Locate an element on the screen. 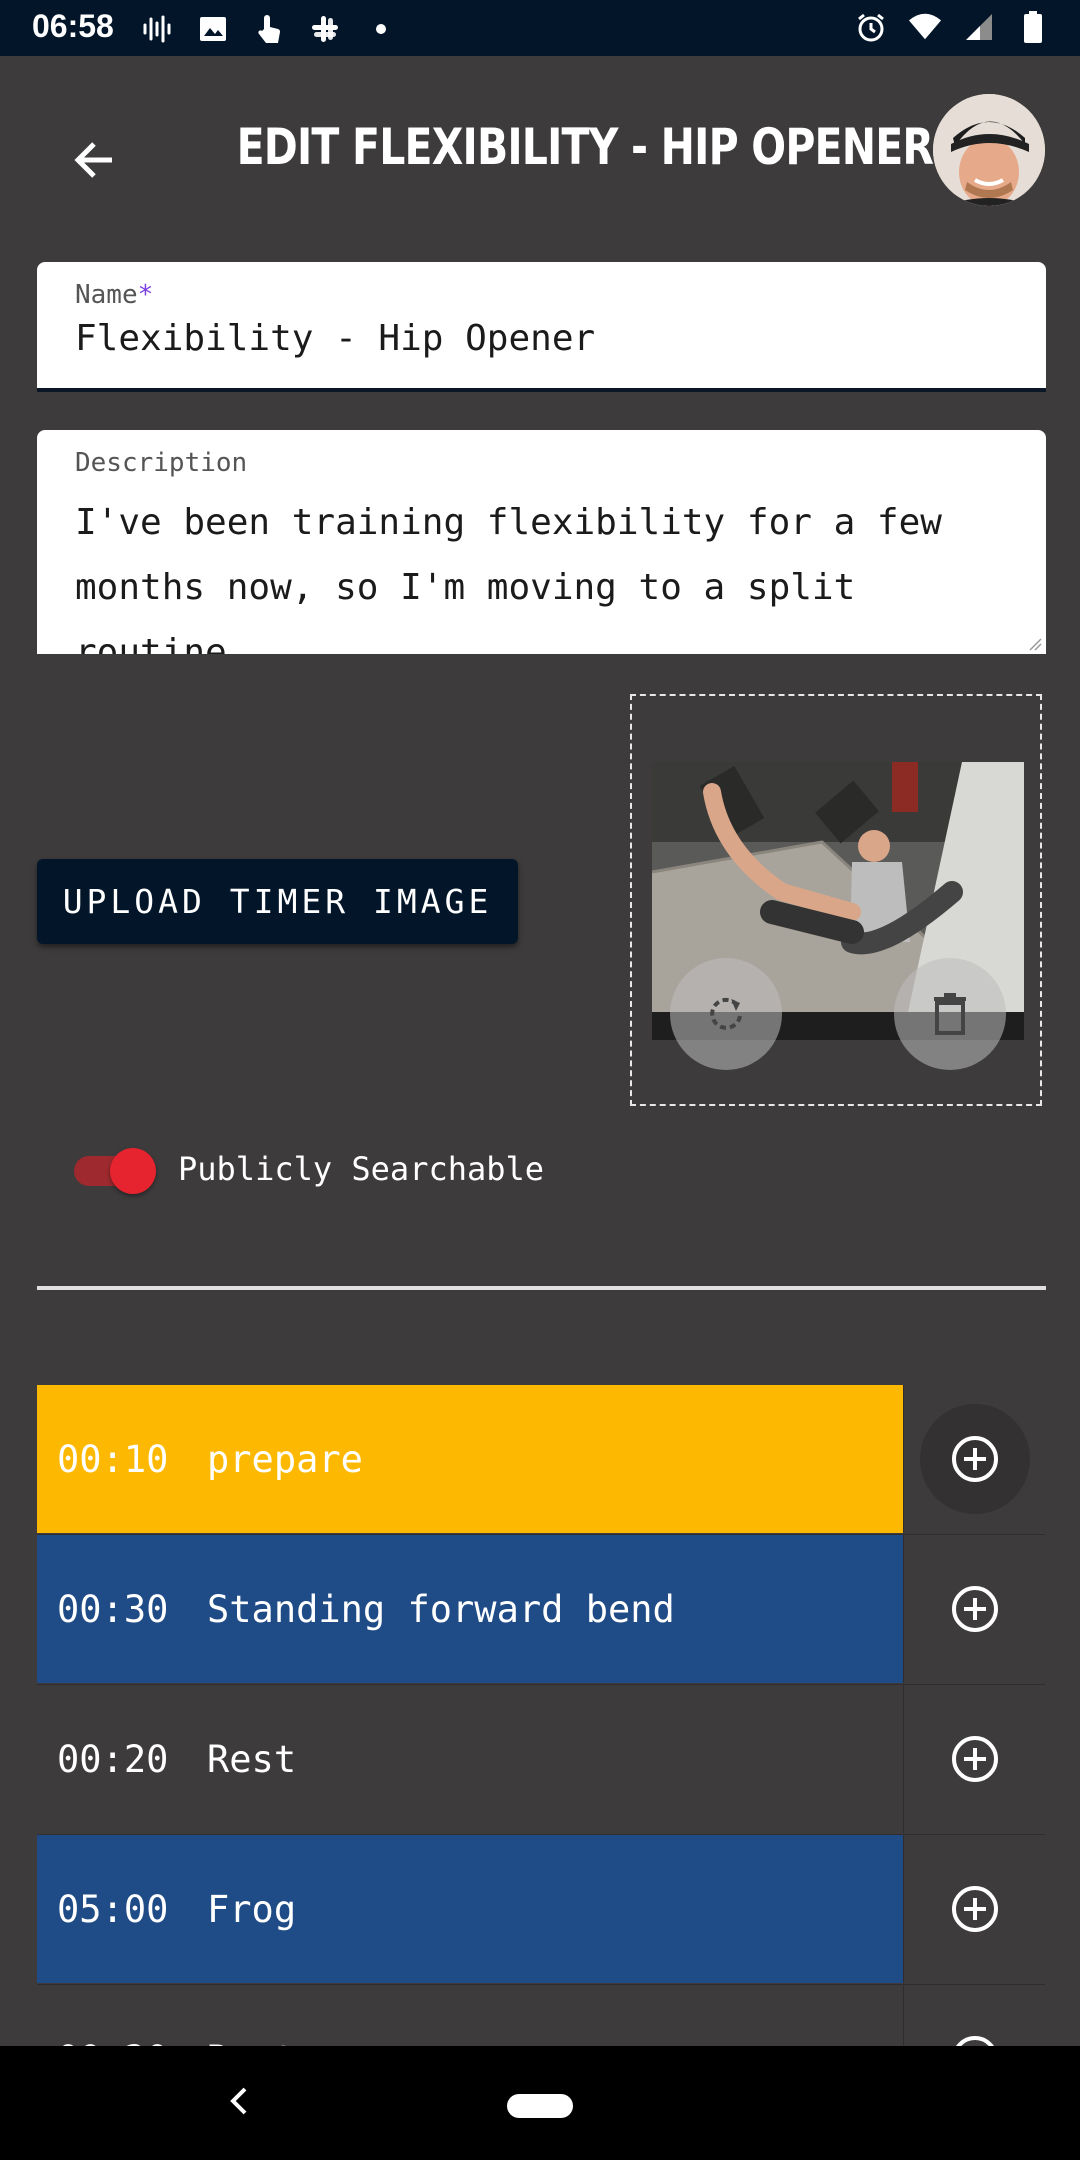 This screenshot has width=1080, height=2160. name-field: Name* Flexibility - Hip Opener is located at coordinates (541, 327).